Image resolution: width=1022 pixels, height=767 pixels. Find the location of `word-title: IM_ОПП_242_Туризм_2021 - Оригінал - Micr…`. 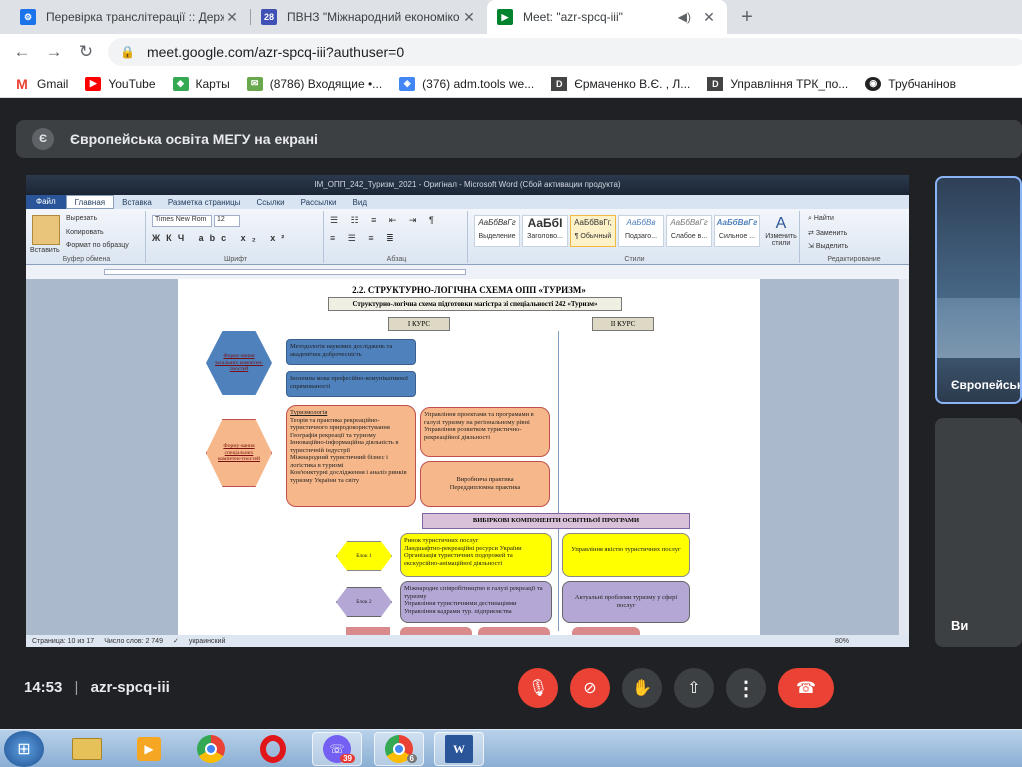

word-title: IM_ОПП_242_Туризм_2021 - Оригінал - Micr… is located at coordinates (467, 185).